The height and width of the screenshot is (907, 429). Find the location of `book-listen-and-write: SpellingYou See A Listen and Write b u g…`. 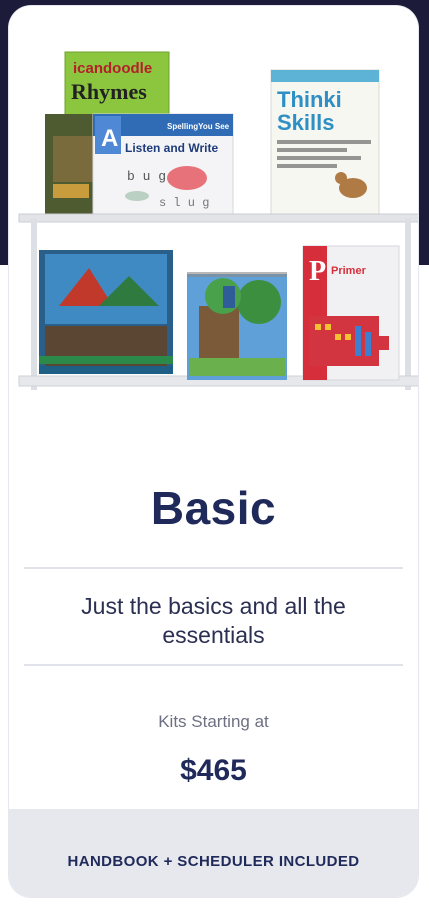

book-listen-and-write: SpellingYou See A Listen and Write b u g… is located at coordinates (163, 166).